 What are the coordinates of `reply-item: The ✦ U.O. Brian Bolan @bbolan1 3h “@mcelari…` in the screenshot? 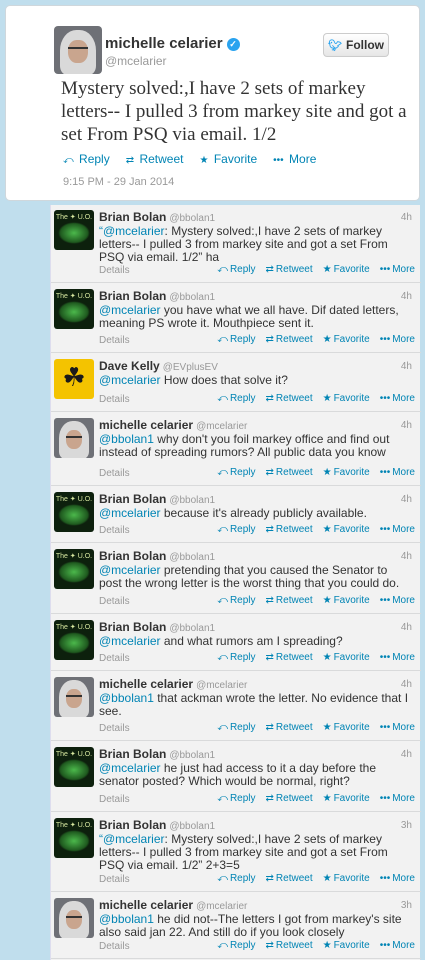 It's located at (236, 852).